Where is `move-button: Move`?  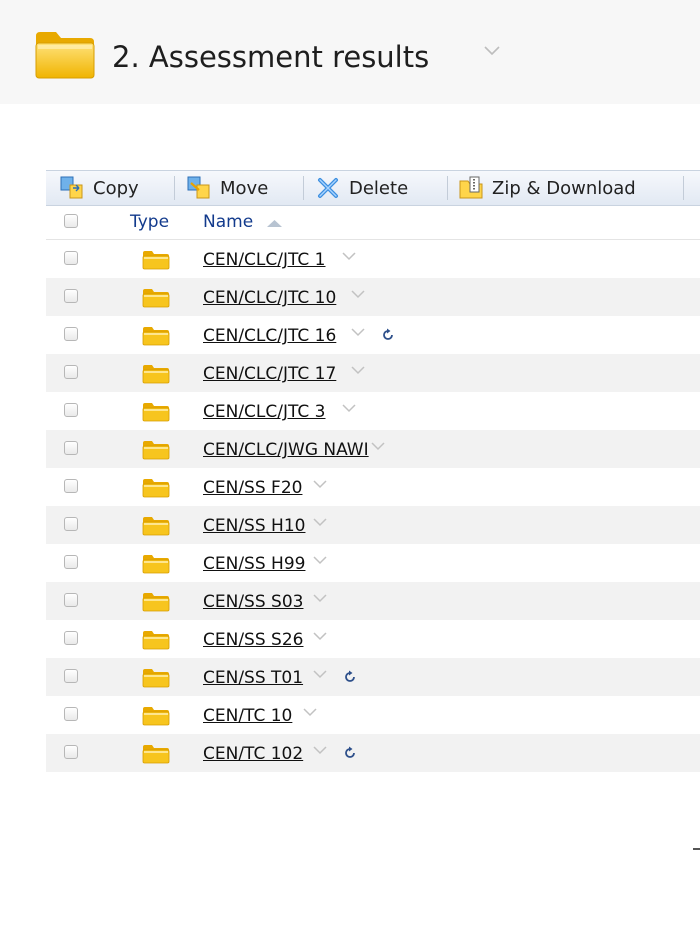
move-button: Move is located at coordinates (227, 188).